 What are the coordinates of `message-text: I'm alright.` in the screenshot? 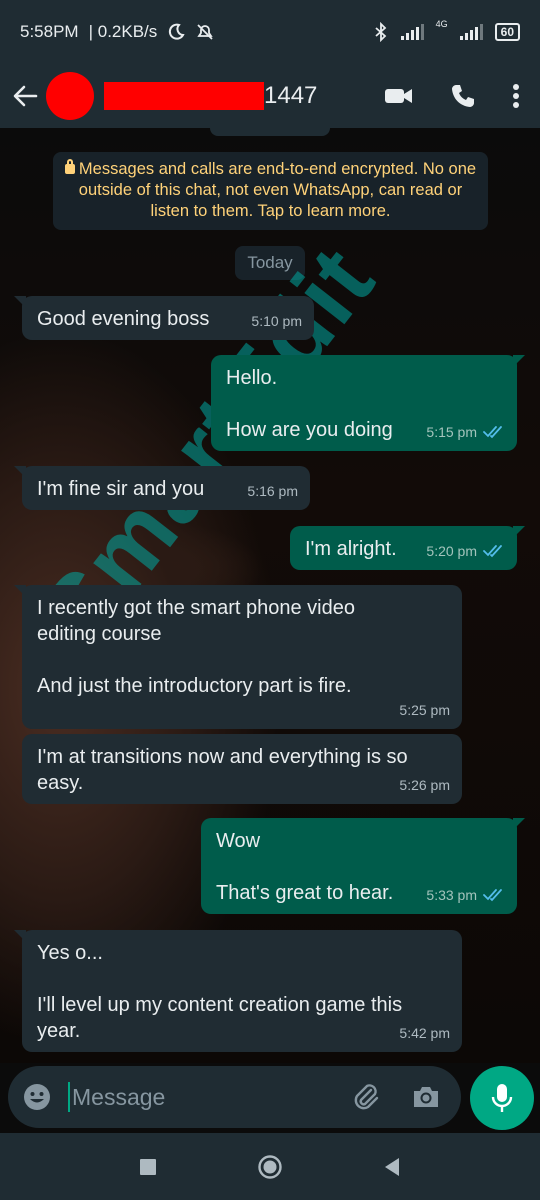 It's located at (351, 549).